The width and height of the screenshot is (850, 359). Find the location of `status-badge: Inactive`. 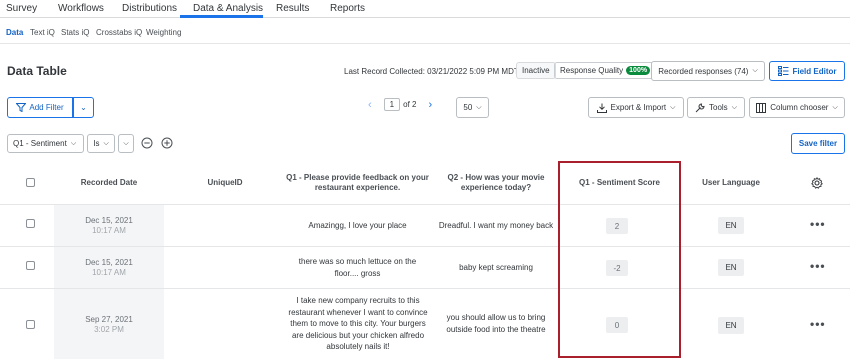

status-badge: Inactive is located at coordinates (536, 70).